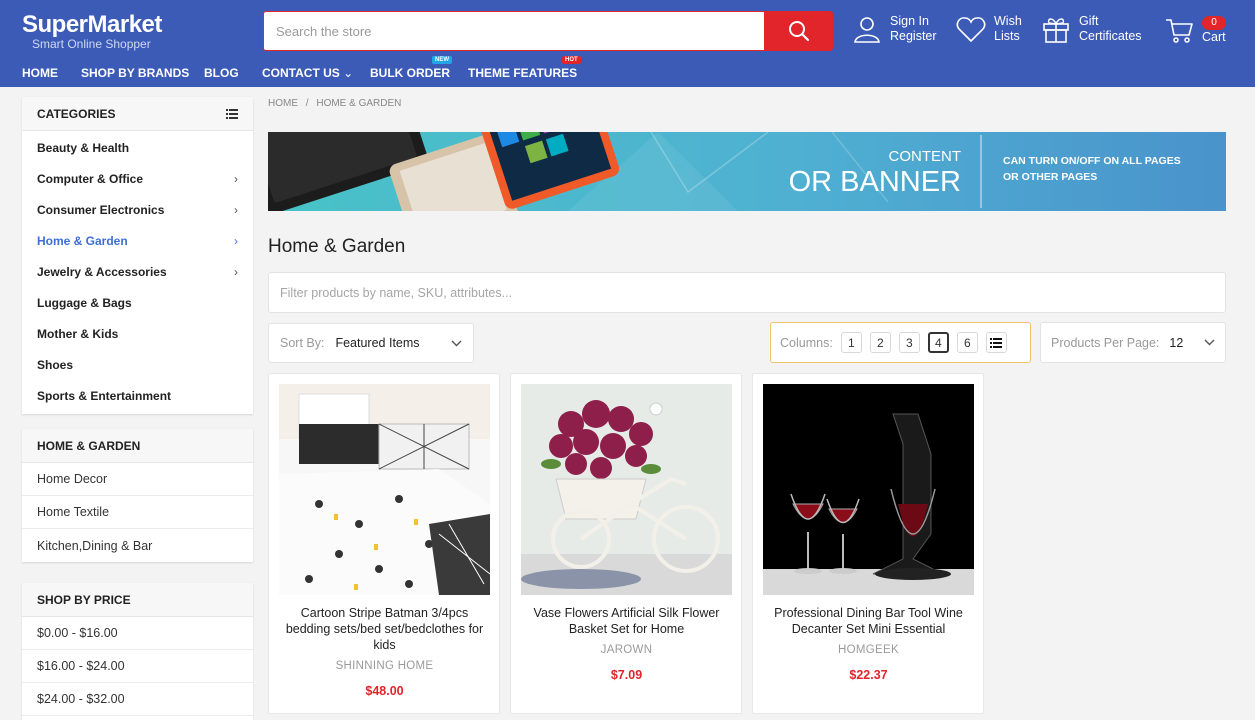 The image size is (1255, 720). Describe the element at coordinates (851, 342) in the screenshot. I see `columns-option-1: 1` at that location.